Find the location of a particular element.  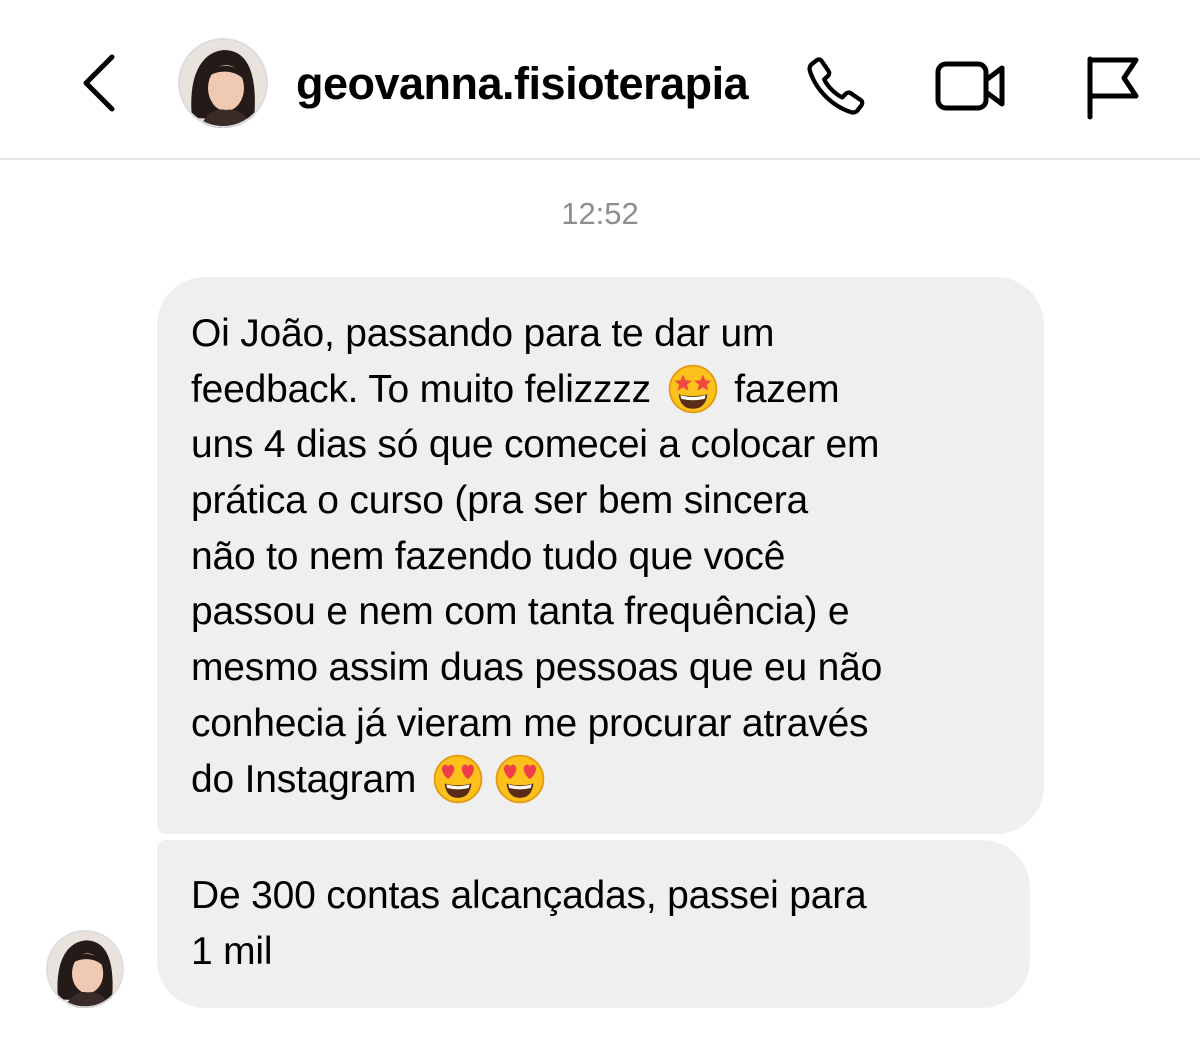

phone-icon is located at coordinates (836, 86).